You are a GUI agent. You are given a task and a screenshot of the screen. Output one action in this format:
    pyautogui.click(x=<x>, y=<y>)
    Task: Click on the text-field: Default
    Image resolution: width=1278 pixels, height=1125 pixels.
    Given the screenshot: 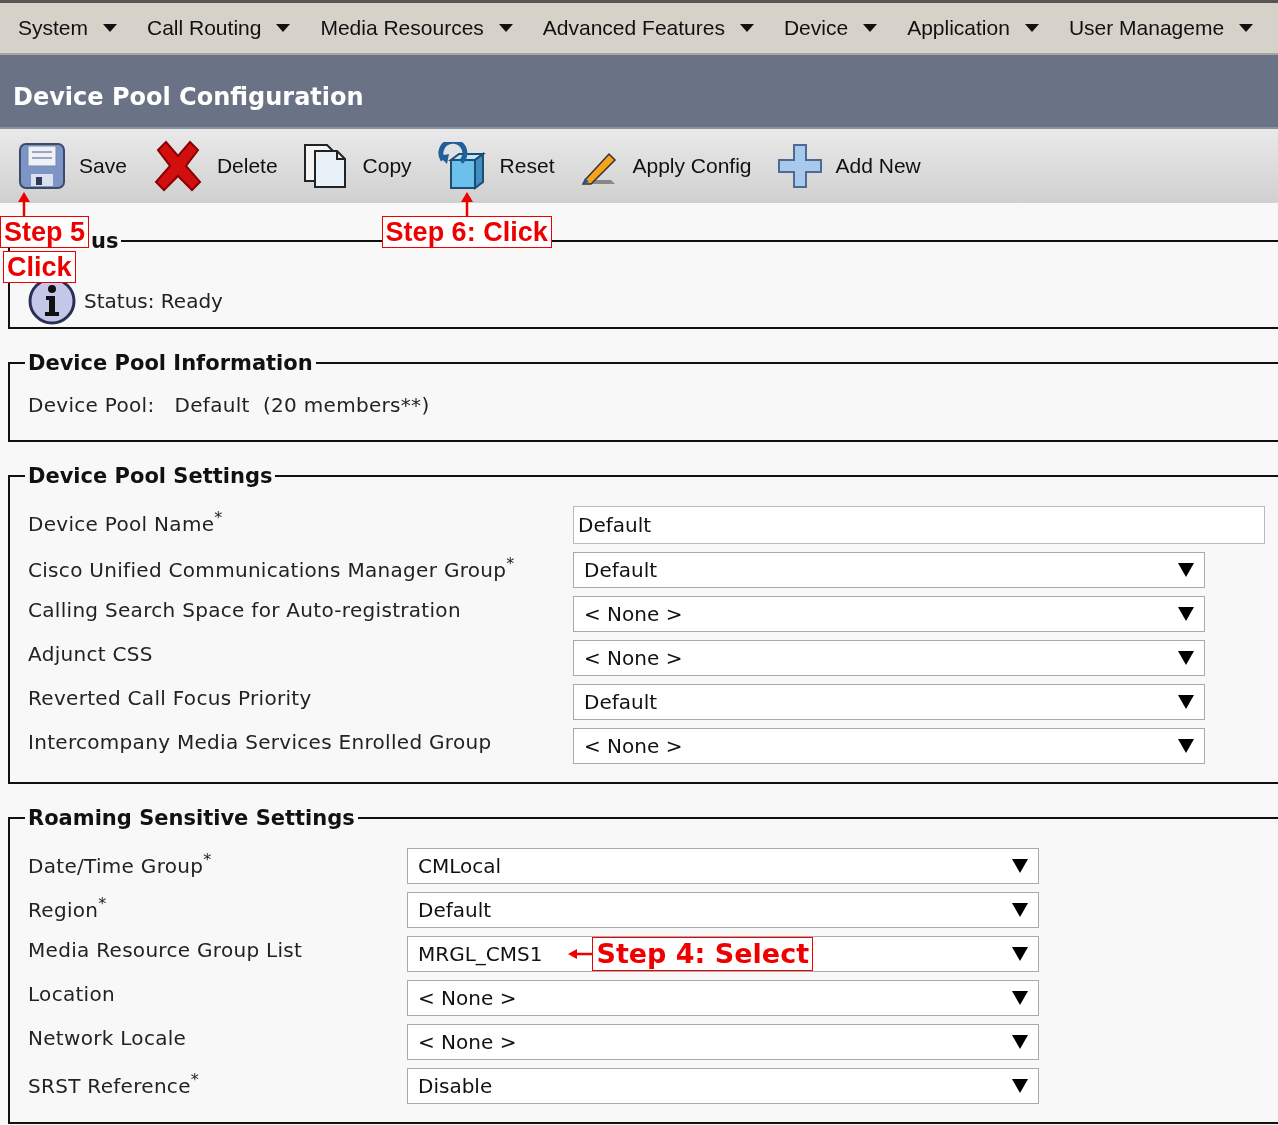 What is the action you would take?
    pyautogui.click(x=919, y=525)
    